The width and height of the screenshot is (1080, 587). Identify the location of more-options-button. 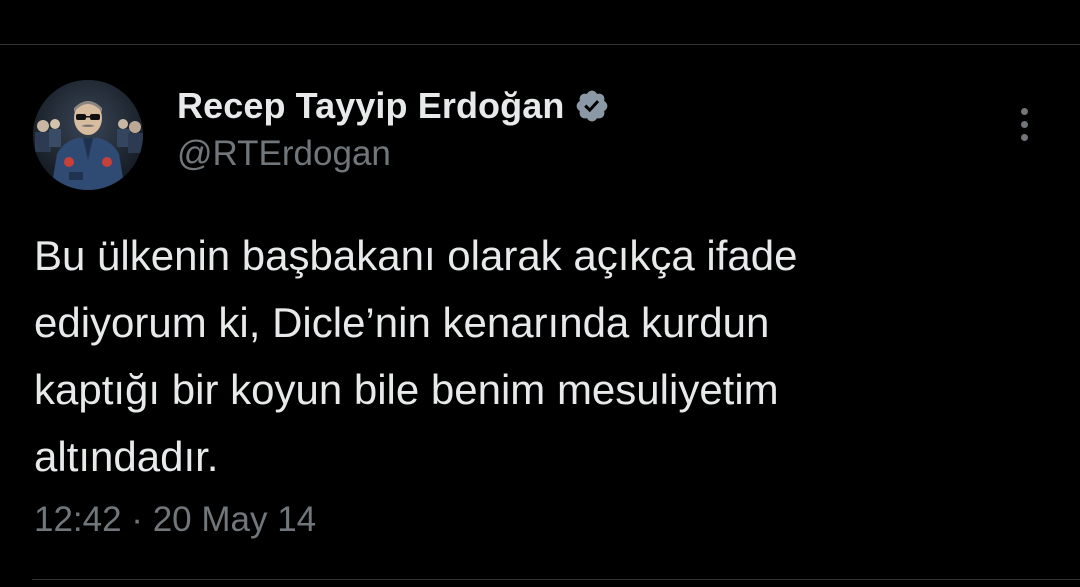
(1024, 124).